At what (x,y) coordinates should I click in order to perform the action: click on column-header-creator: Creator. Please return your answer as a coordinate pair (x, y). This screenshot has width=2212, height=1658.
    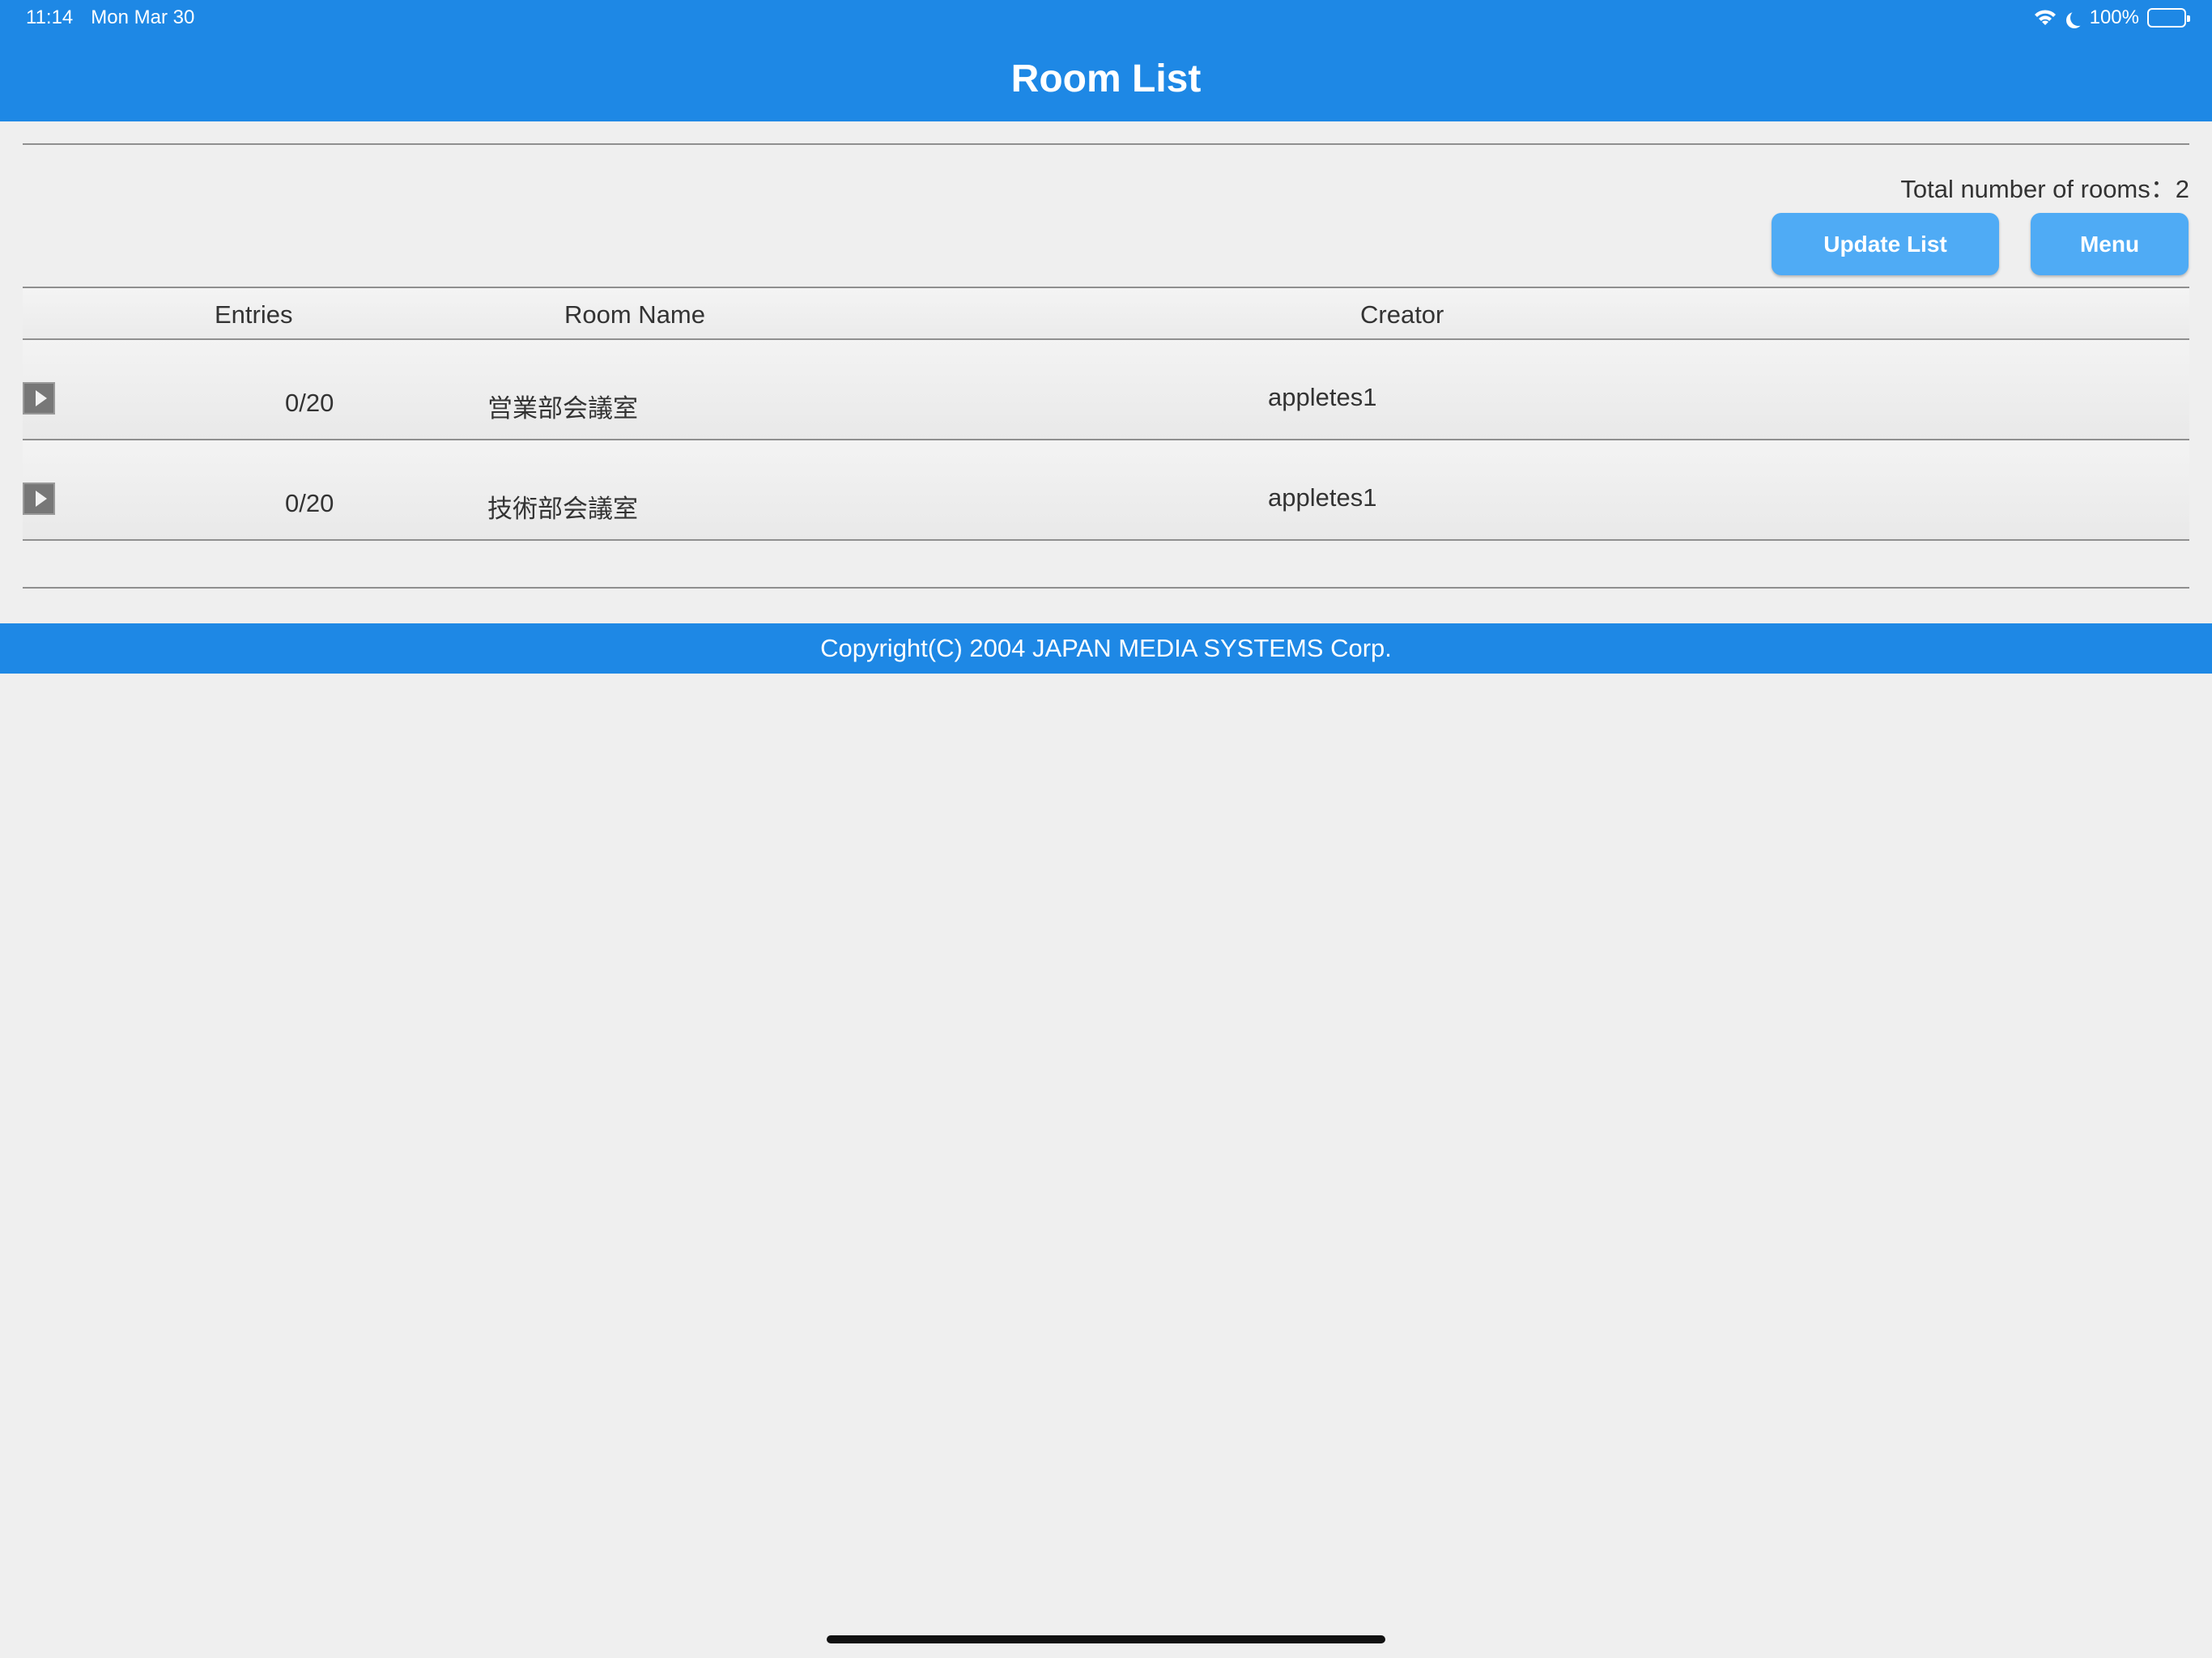
    Looking at the image, I should click on (1402, 314).